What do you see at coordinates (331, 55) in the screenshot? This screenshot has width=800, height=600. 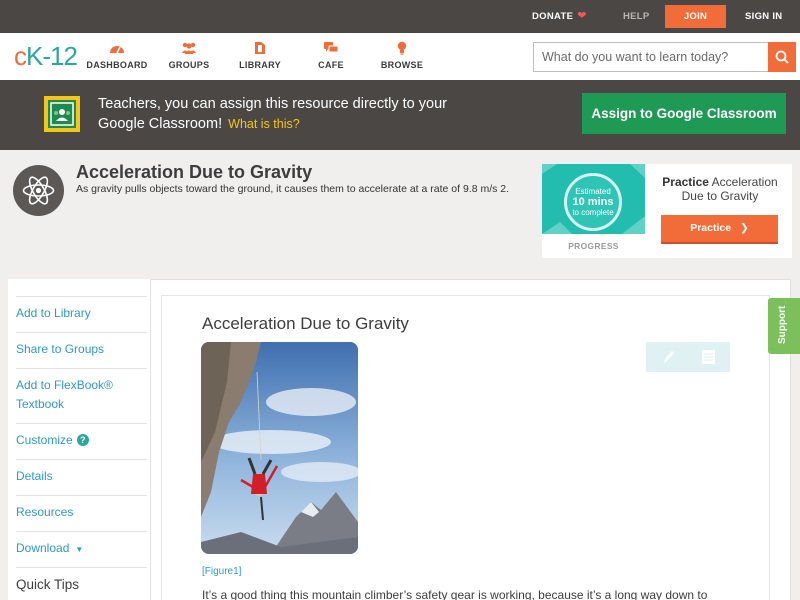 I see `nav-cafe: CAFE` at bounding box center [331, 55].